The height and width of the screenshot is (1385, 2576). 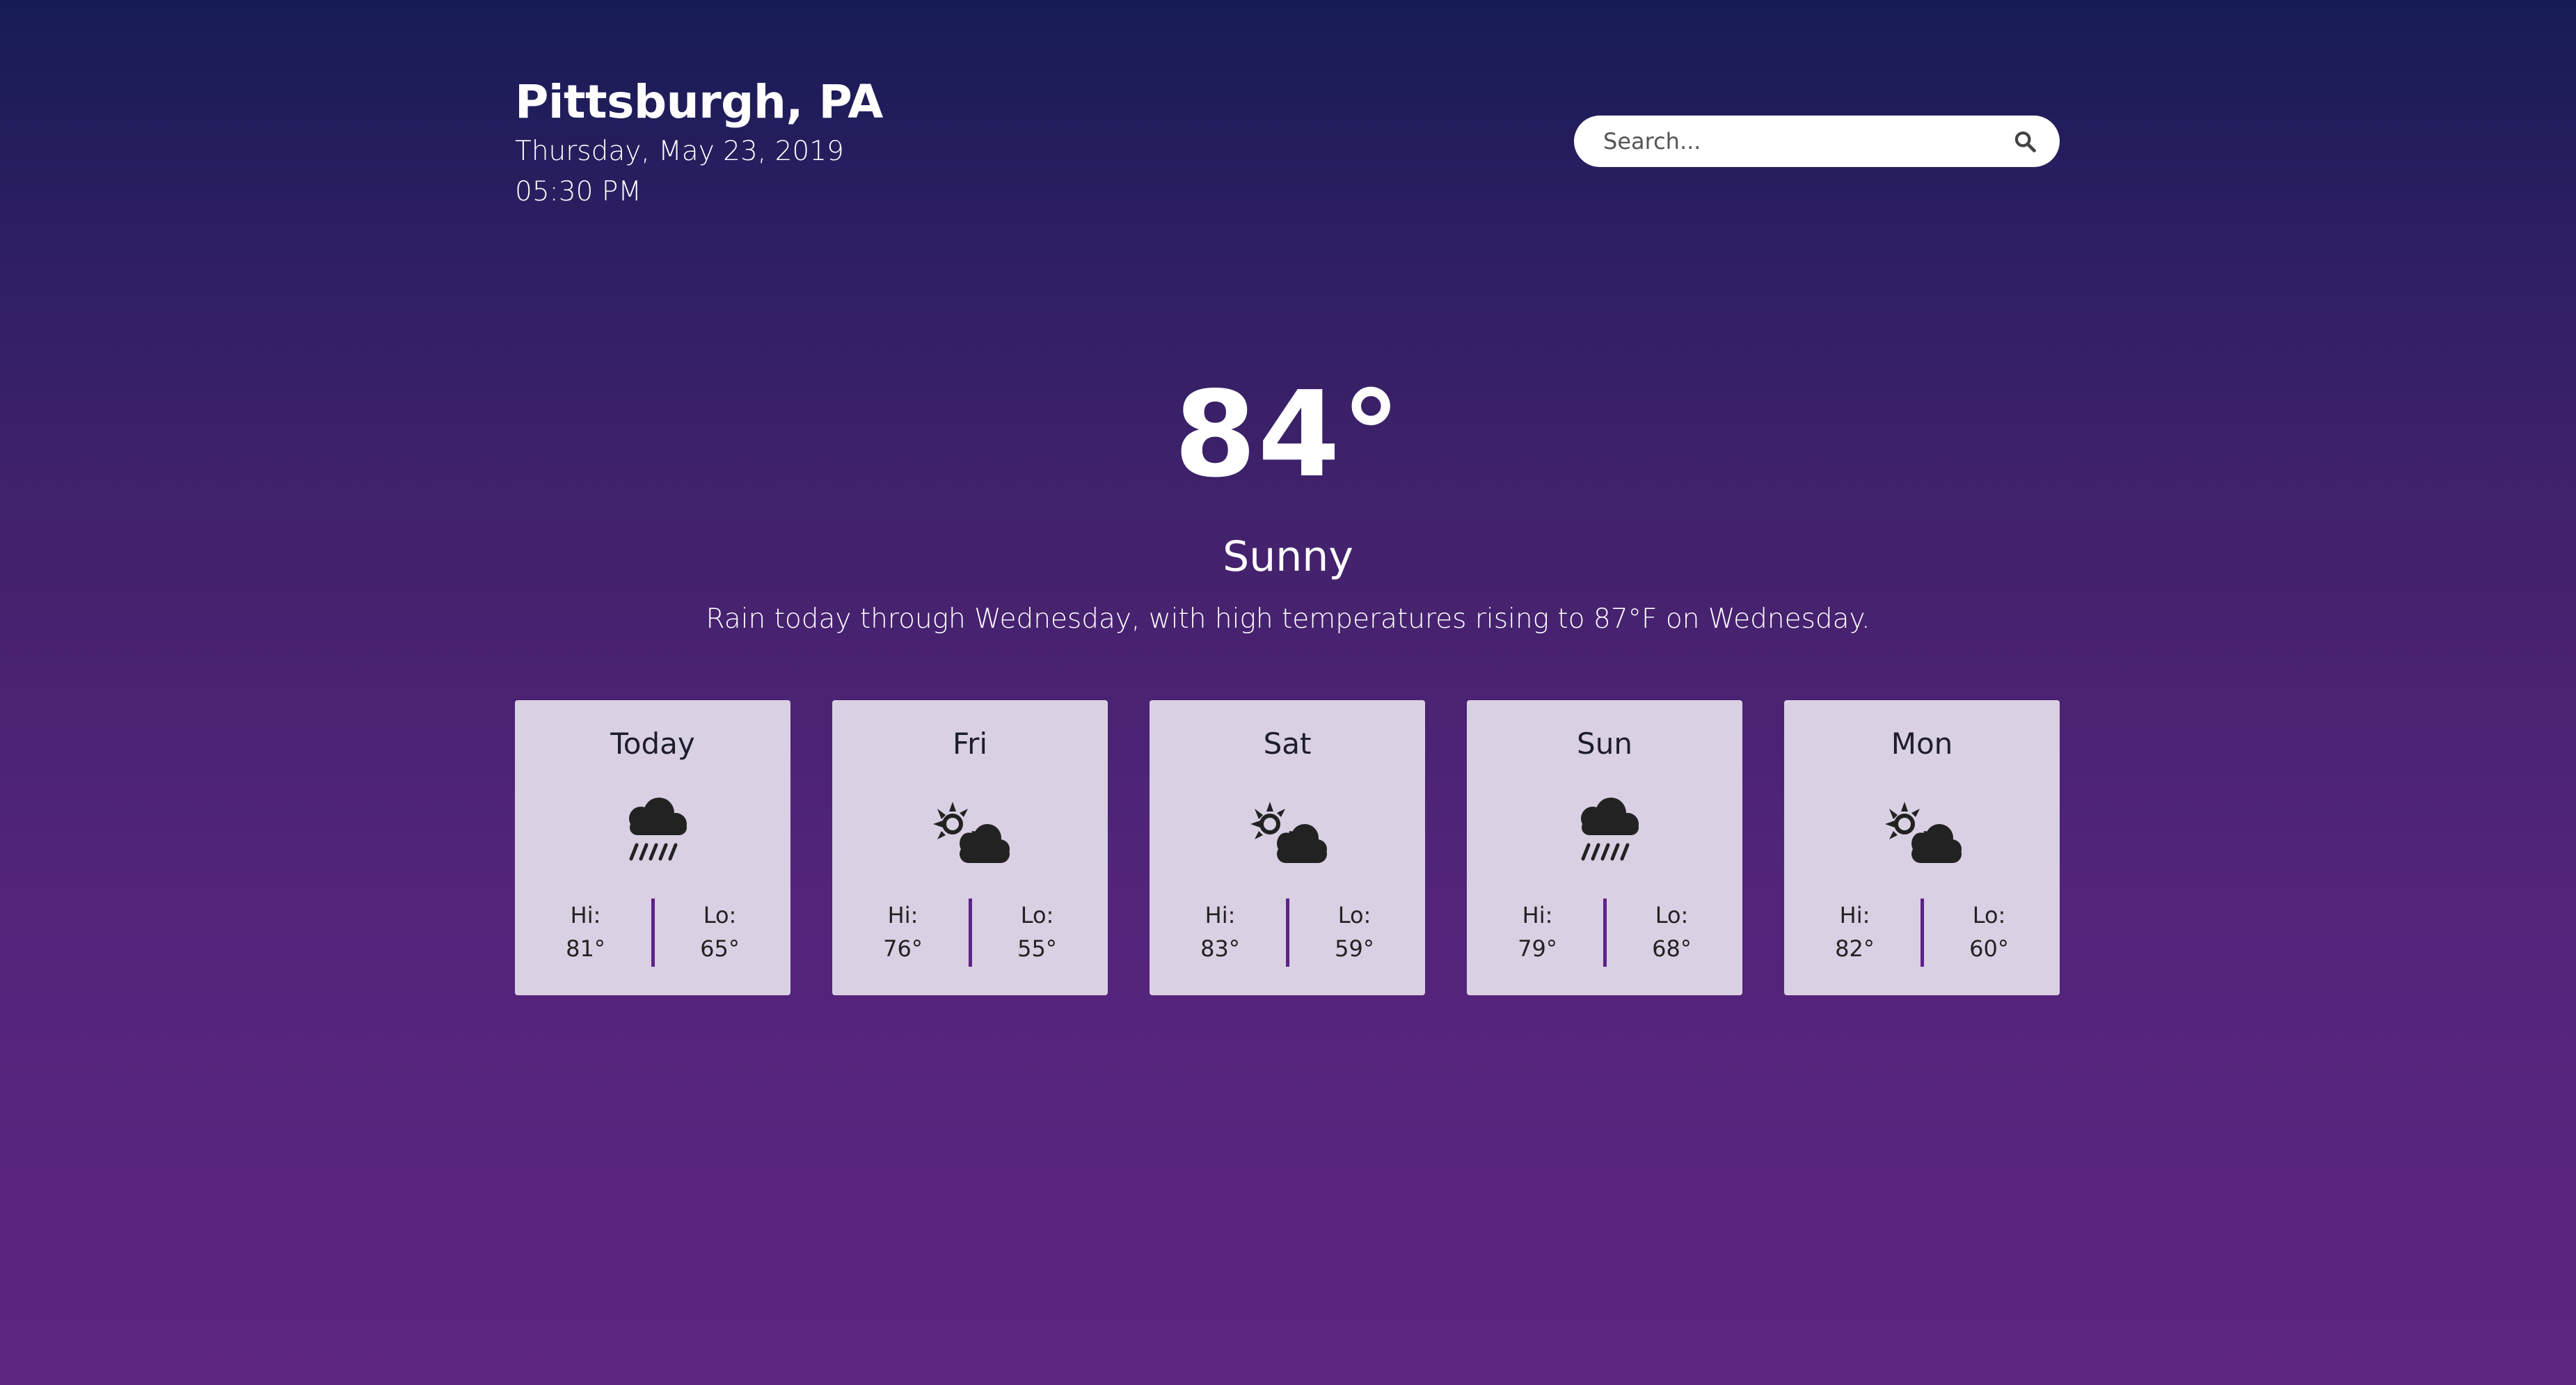 I want to click on hi-lo-temps: Hi: 79° Lo: 68°, so click(x=1604, y=933).